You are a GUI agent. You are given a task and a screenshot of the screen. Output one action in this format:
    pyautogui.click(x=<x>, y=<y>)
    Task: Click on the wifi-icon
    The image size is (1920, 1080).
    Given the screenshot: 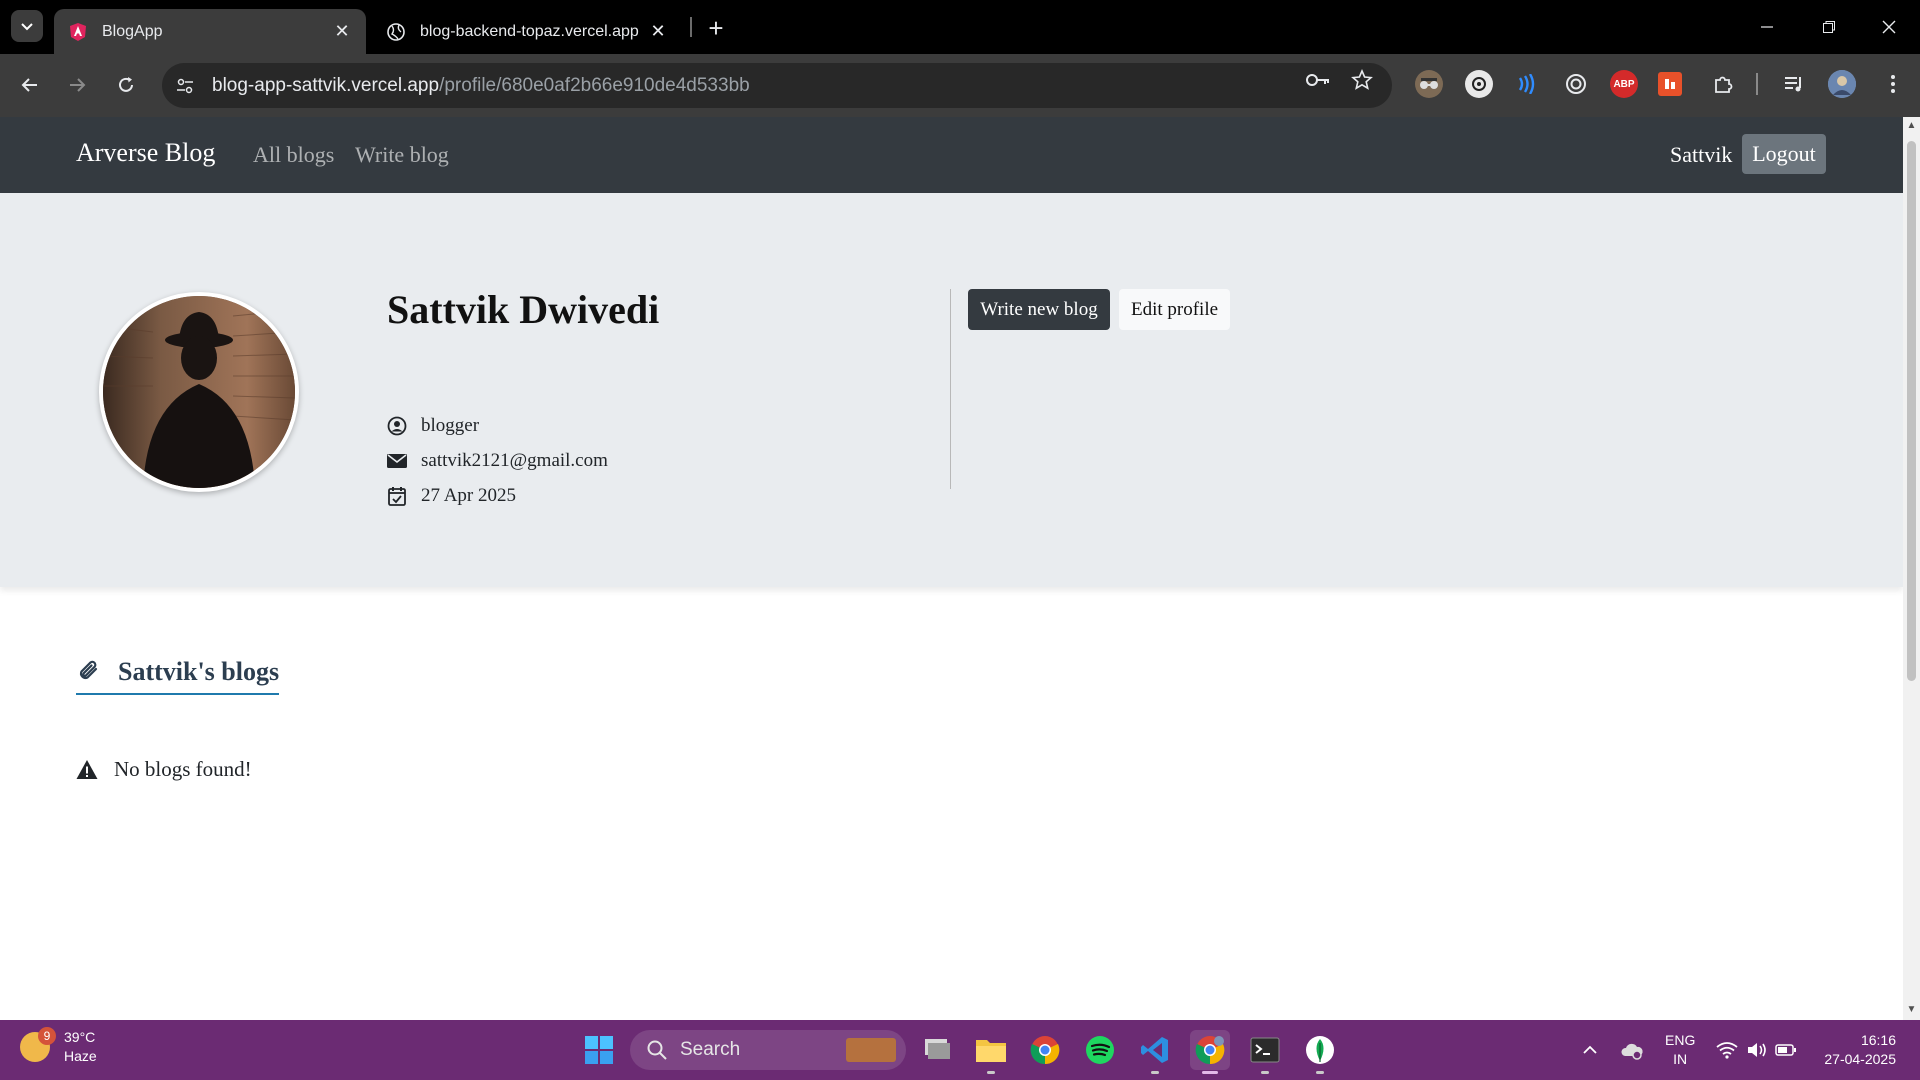 What is the action you would take?
    pyautogui.click(x=1727, y=1050)
    